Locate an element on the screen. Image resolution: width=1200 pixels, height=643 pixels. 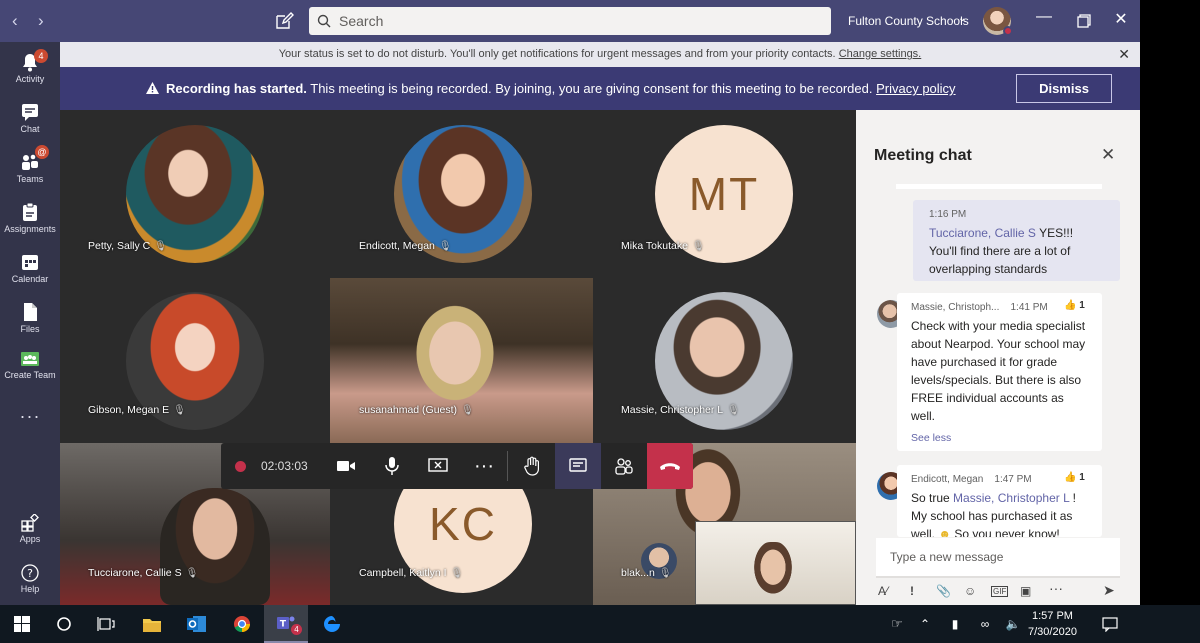
mention-link: Tucciarone, Callie S is located at coordinates (982, 233).